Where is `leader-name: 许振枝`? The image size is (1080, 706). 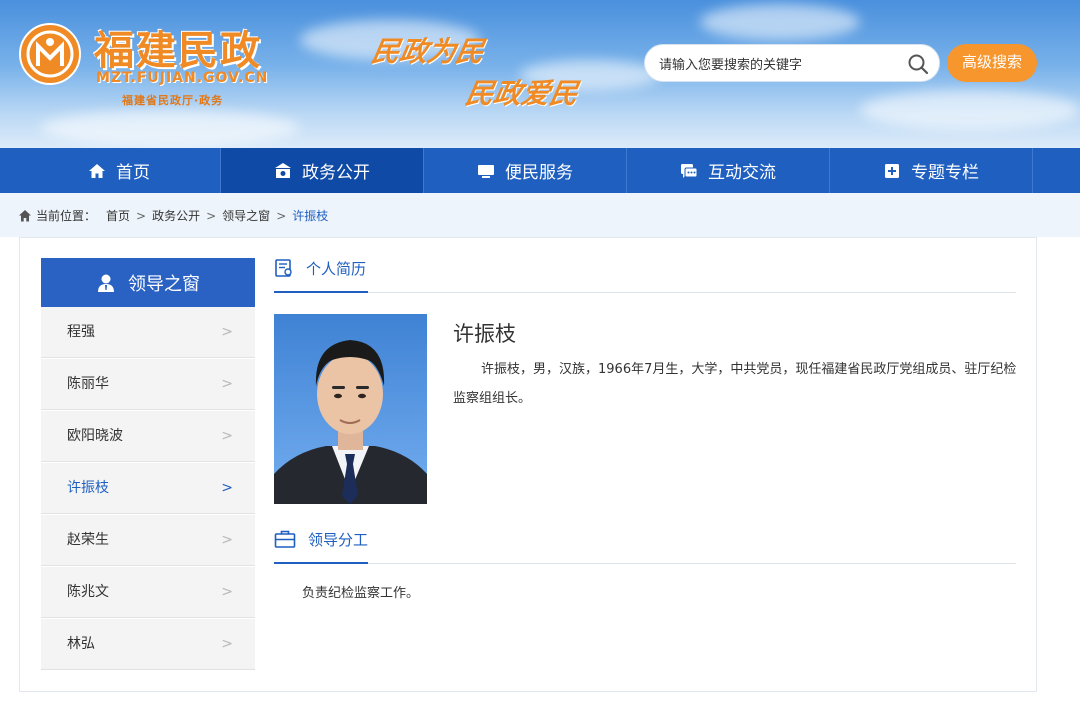 leader-name: 许振枝 is located at coordinates (484, 334).